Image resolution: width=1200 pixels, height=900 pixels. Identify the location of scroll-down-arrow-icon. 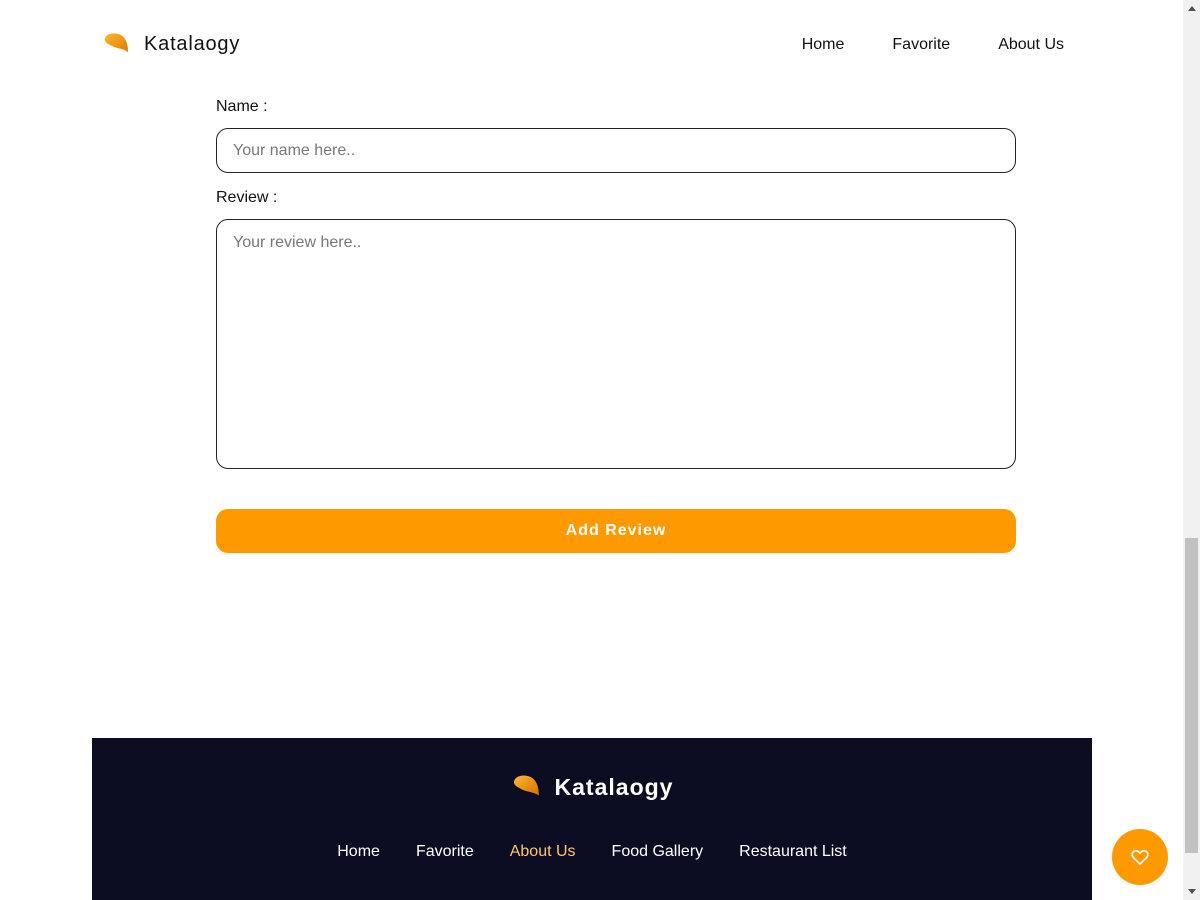
(1191, 891).